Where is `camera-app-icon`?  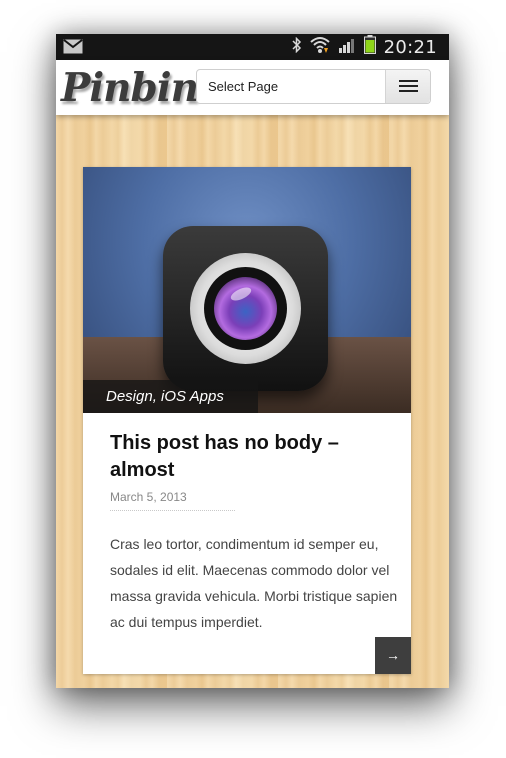
camera-app-icon is located at coordinates (245, 308).